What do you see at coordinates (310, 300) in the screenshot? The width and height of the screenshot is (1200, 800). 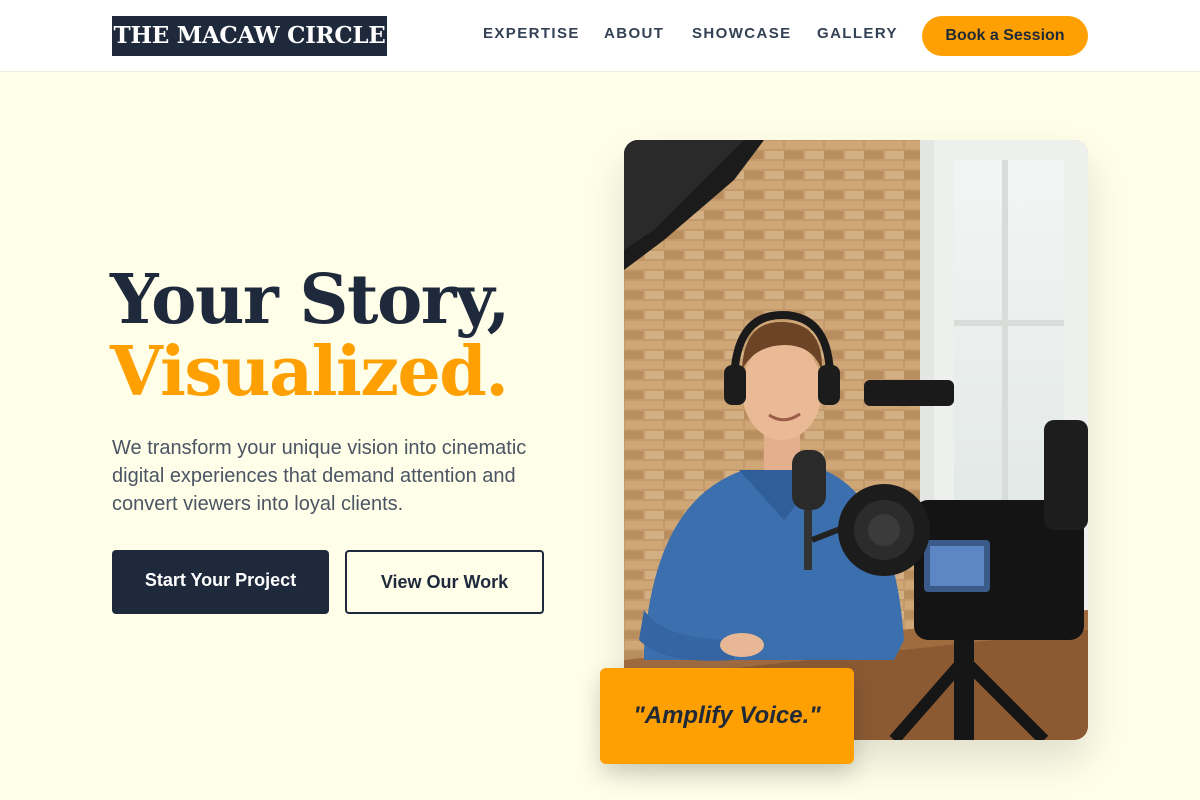 I see `headline-line-1: Your Story,` at bounding box center [310, 300].